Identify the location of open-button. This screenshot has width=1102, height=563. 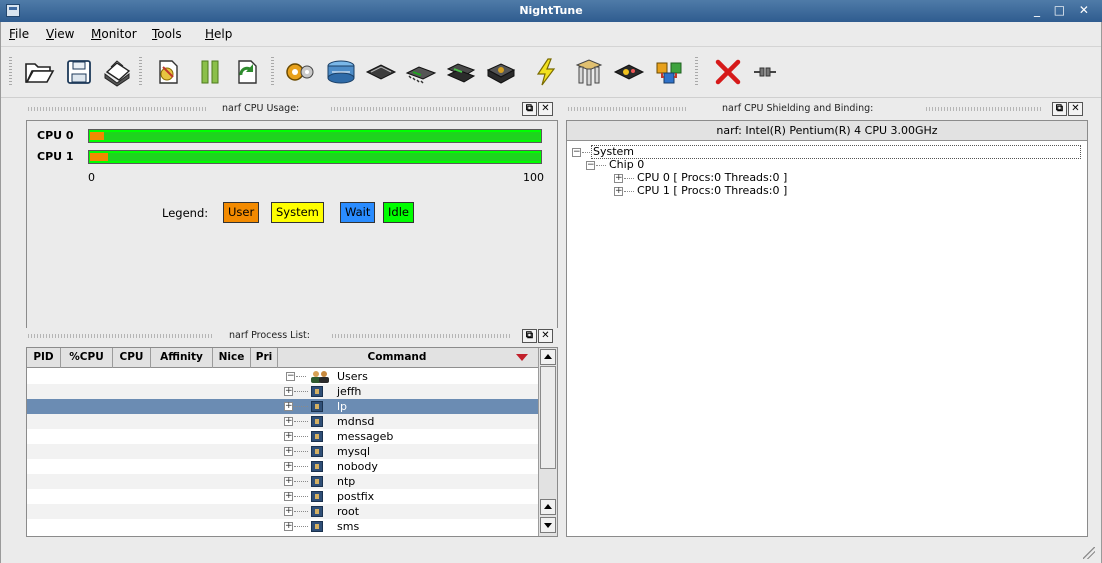
(39, 72).